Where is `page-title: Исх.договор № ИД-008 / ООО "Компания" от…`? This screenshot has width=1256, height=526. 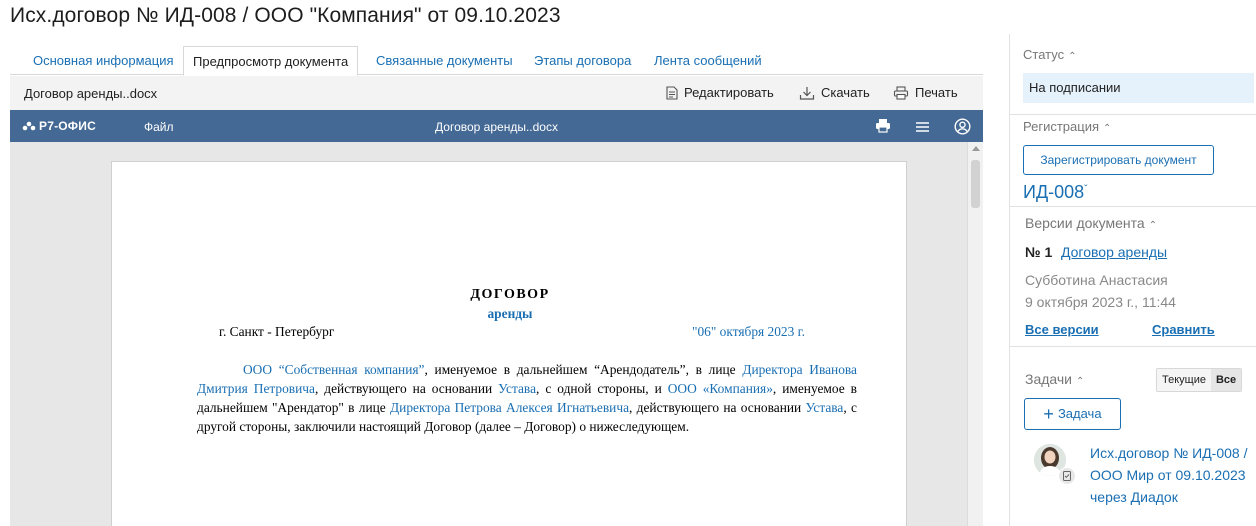 page-title: Исх.договор № ИД-008 / ООО "Компания" от… is located at coordinates (285, 15).